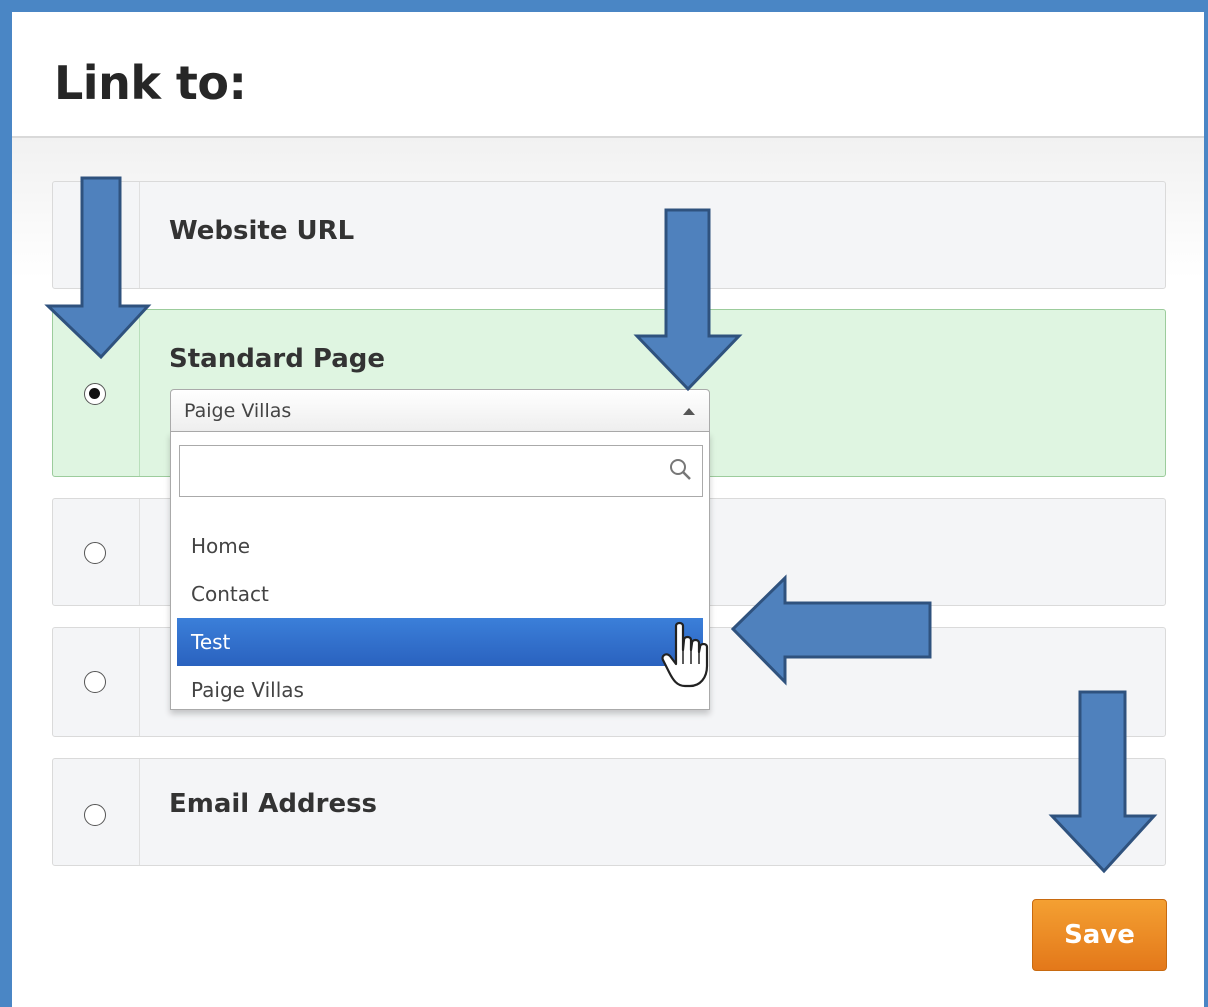 This screenshot has height=1007, width=1208. What do you see at coordinates (831, 630) in the screenshot?
I see `arrow-left-icon` at bounding box center [831, 630].